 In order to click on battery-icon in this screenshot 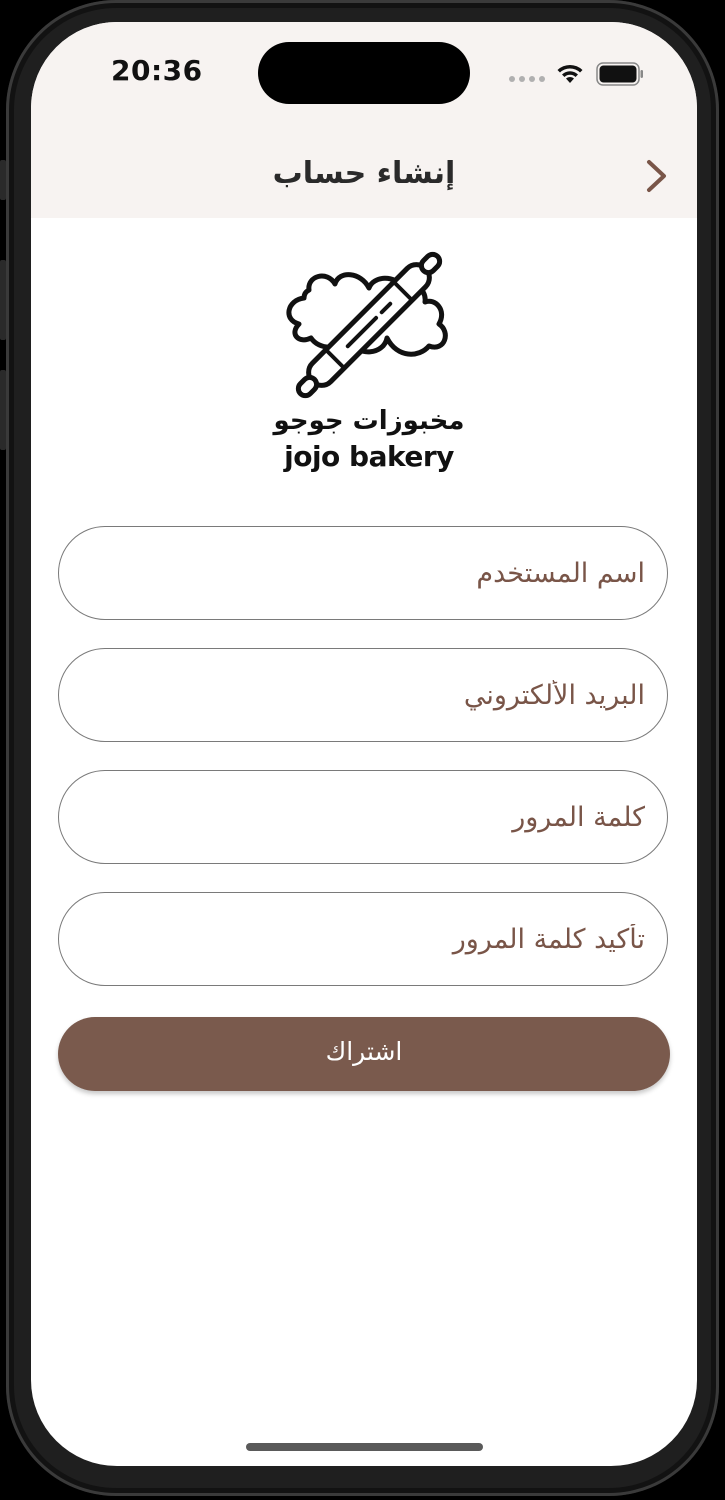, I will do `click(619, 74)`.